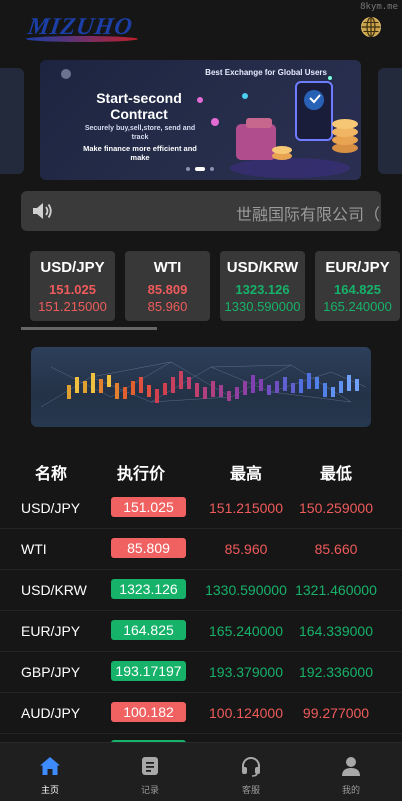  I want to click on row-high: 85.960, so click(246, 549).